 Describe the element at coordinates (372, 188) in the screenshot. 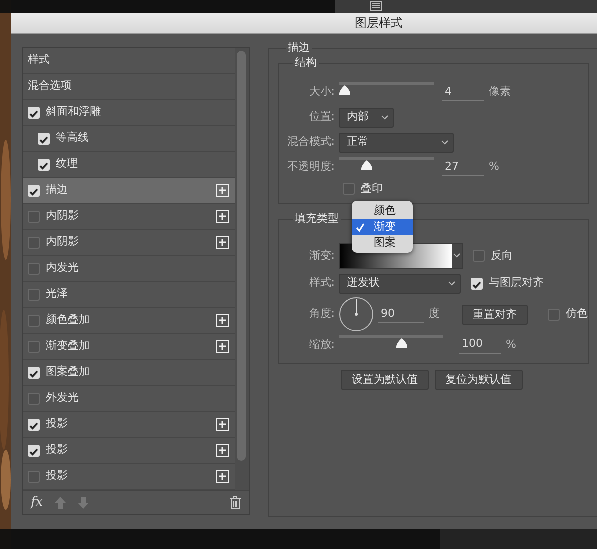

I see `checkbox-label: 叠印` at that location.